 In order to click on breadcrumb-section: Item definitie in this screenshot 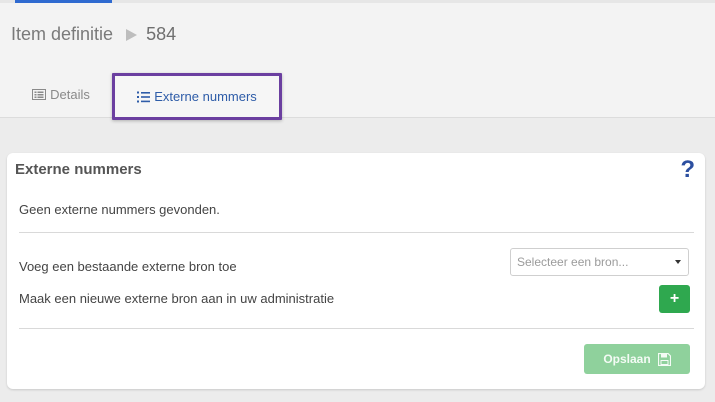, I will do `click(62, 34)`.